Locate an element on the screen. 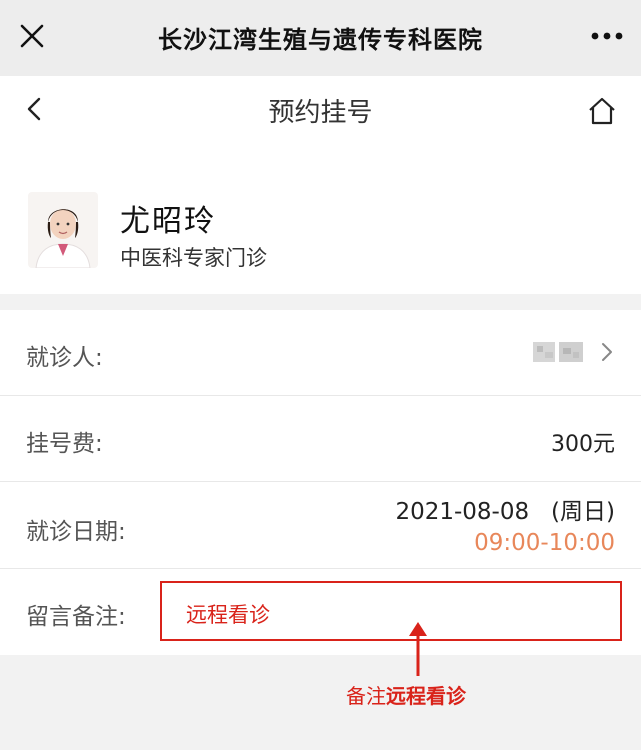 Image resolution: width=641 pixels, height=750 pixels. doctor-name: 尤昭玲 is located at coordinates (168, 221).